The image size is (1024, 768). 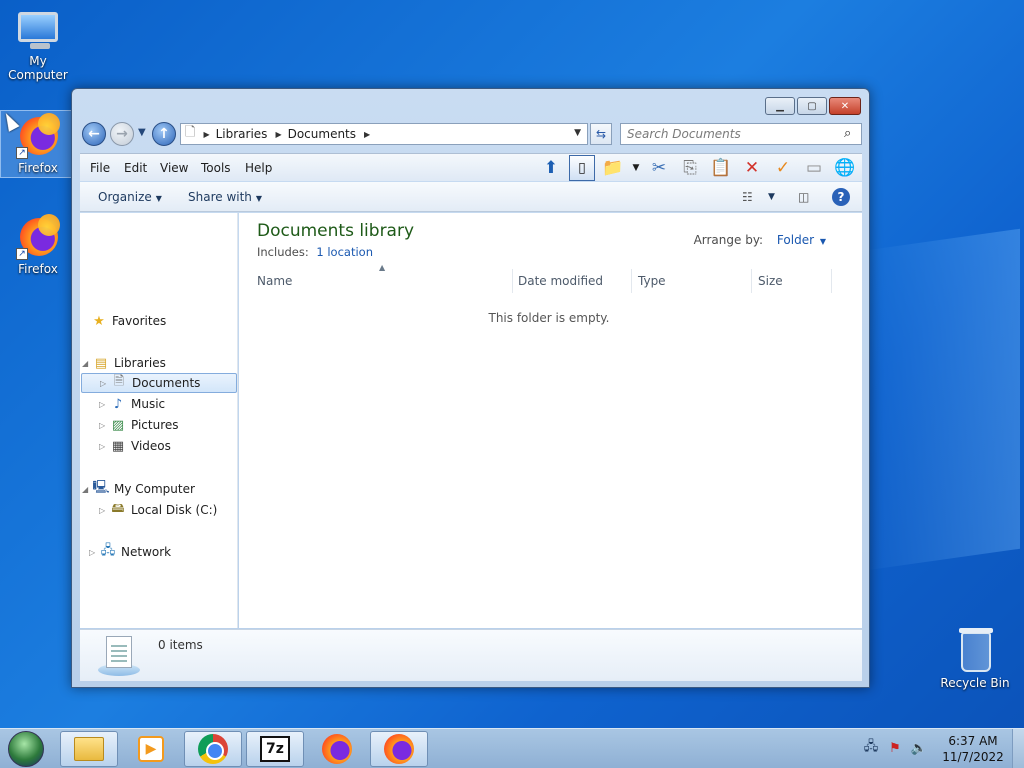 I want to click on web-globe-icon: 🌐, so click(x=845, y=168).